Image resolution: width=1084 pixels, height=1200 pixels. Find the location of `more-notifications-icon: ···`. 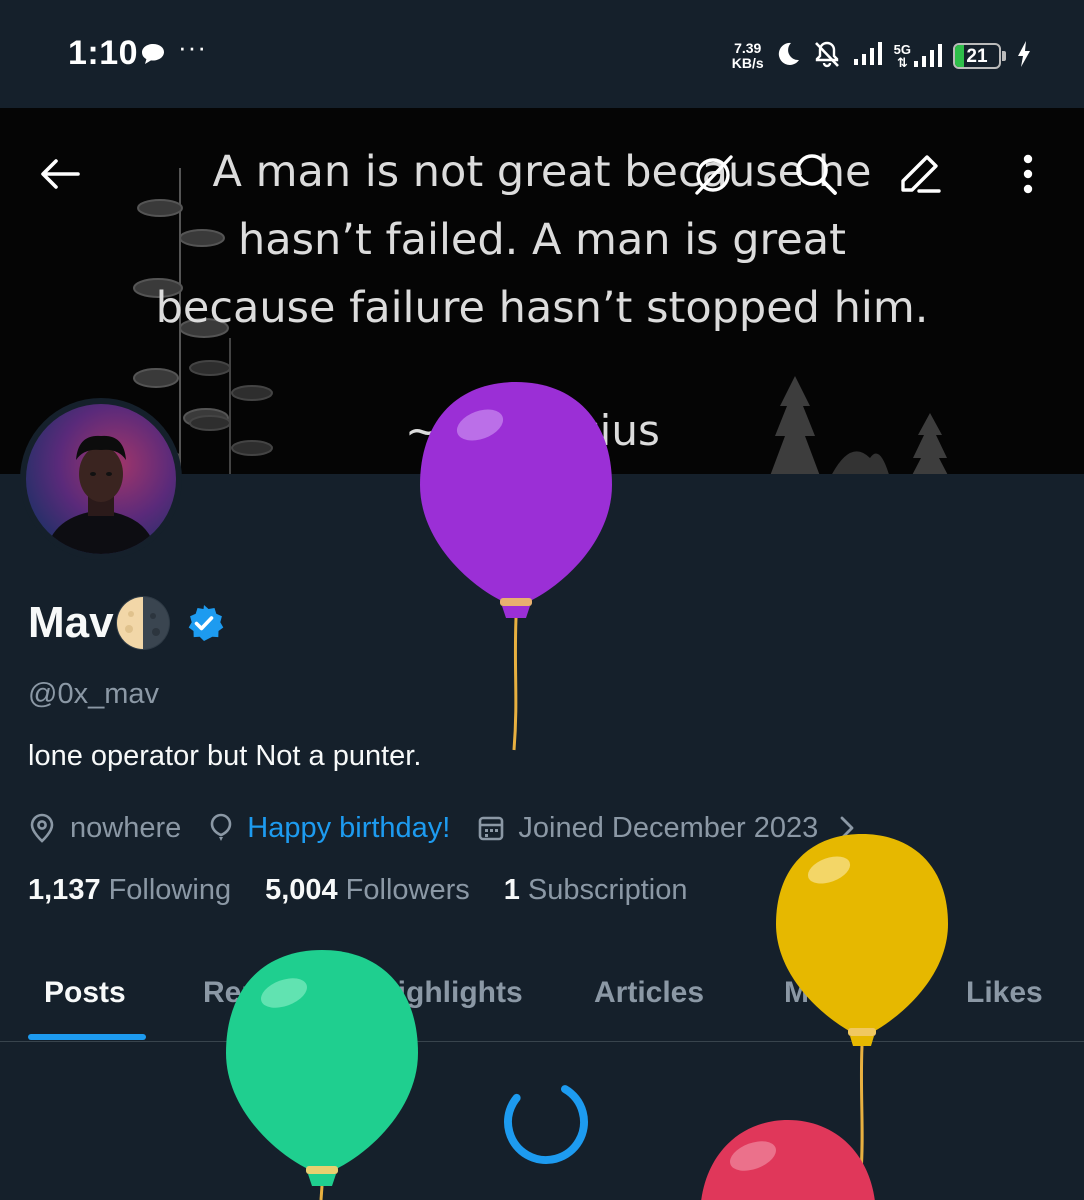

more-notifications-icon: ··· is located at coordinates (192, 47).